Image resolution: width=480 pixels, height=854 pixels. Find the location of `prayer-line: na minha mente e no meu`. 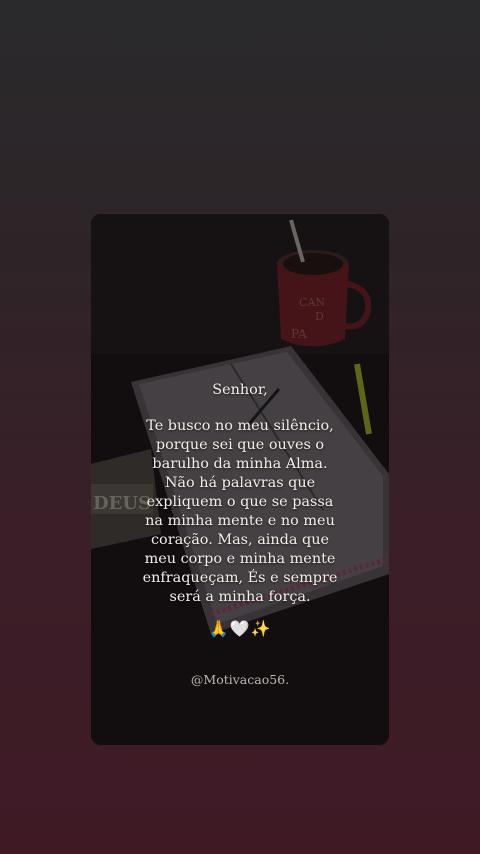

prayer-line: na minha mente e no meu is located at coordinates (240, 521).